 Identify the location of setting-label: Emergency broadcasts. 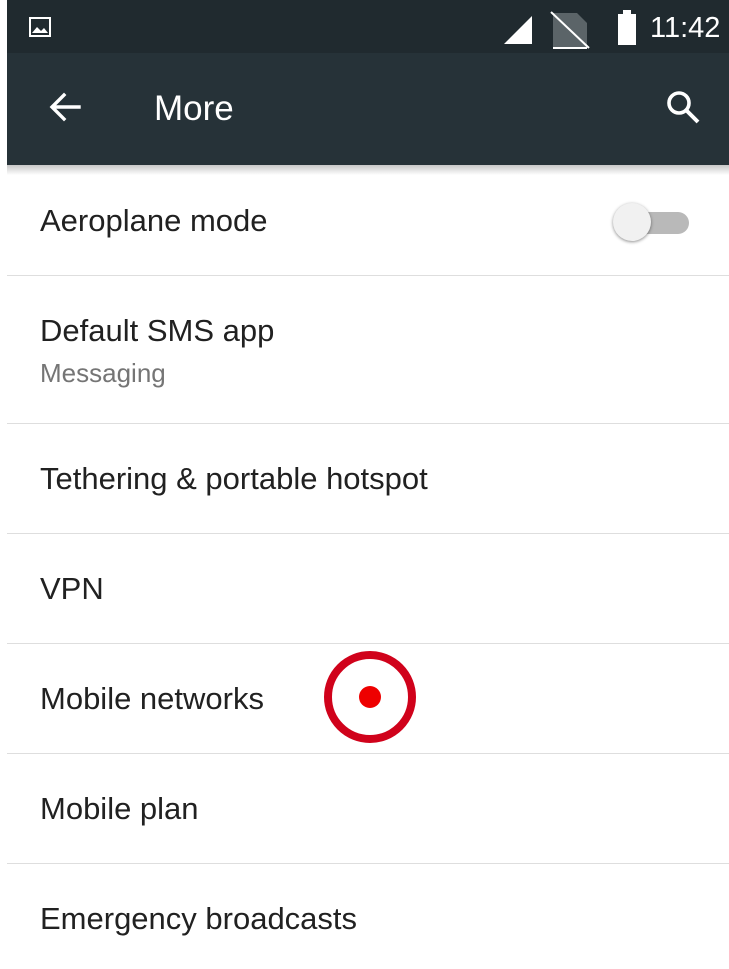
(199, 918).